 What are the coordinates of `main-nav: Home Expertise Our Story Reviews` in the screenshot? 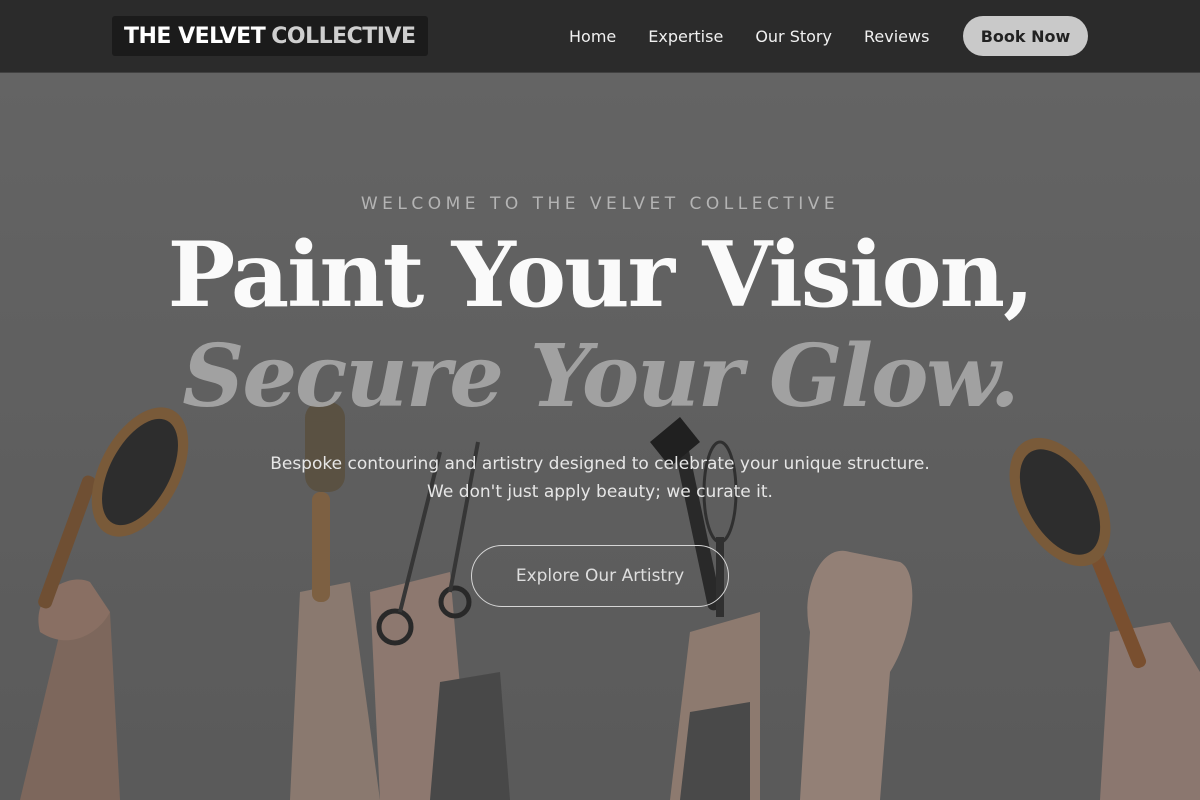 It's located at (765, 36).